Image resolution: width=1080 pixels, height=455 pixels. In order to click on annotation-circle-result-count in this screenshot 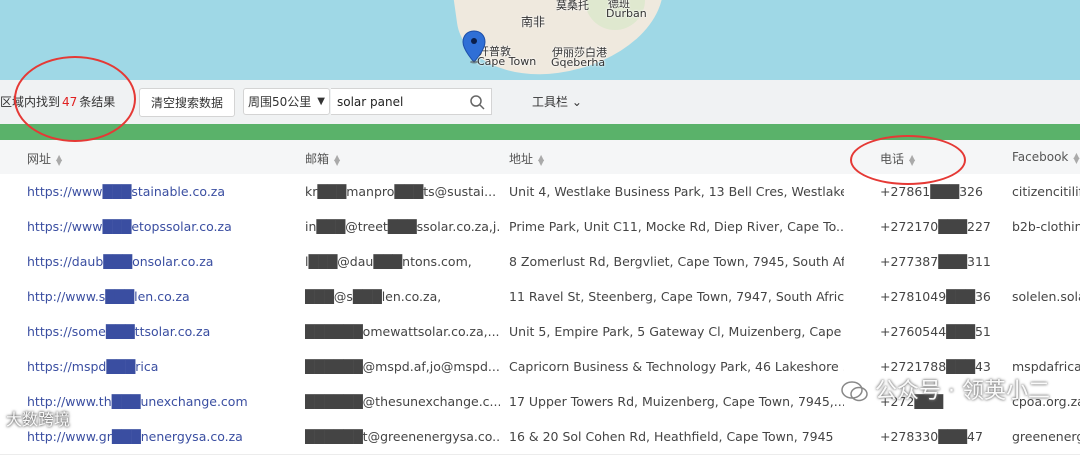, I will do `click(75, 99)`.